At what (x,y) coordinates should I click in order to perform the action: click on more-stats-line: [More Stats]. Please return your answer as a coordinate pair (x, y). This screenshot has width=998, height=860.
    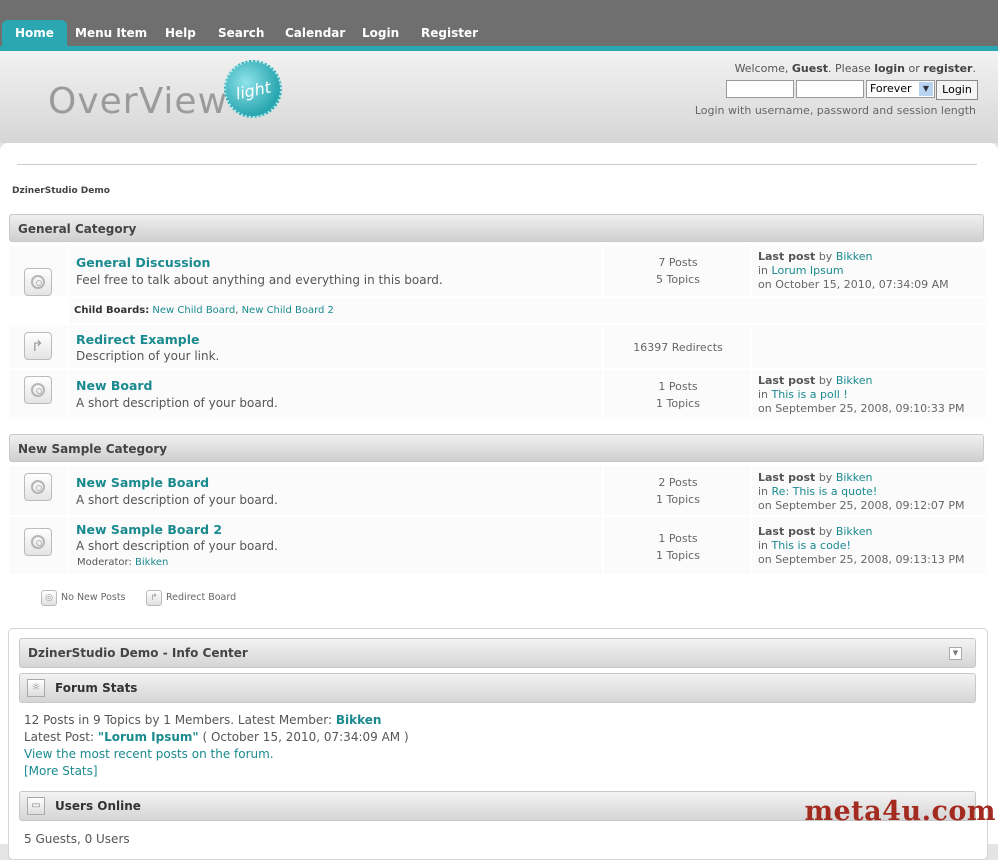
    Looking at the image, I should click on (61, 771).